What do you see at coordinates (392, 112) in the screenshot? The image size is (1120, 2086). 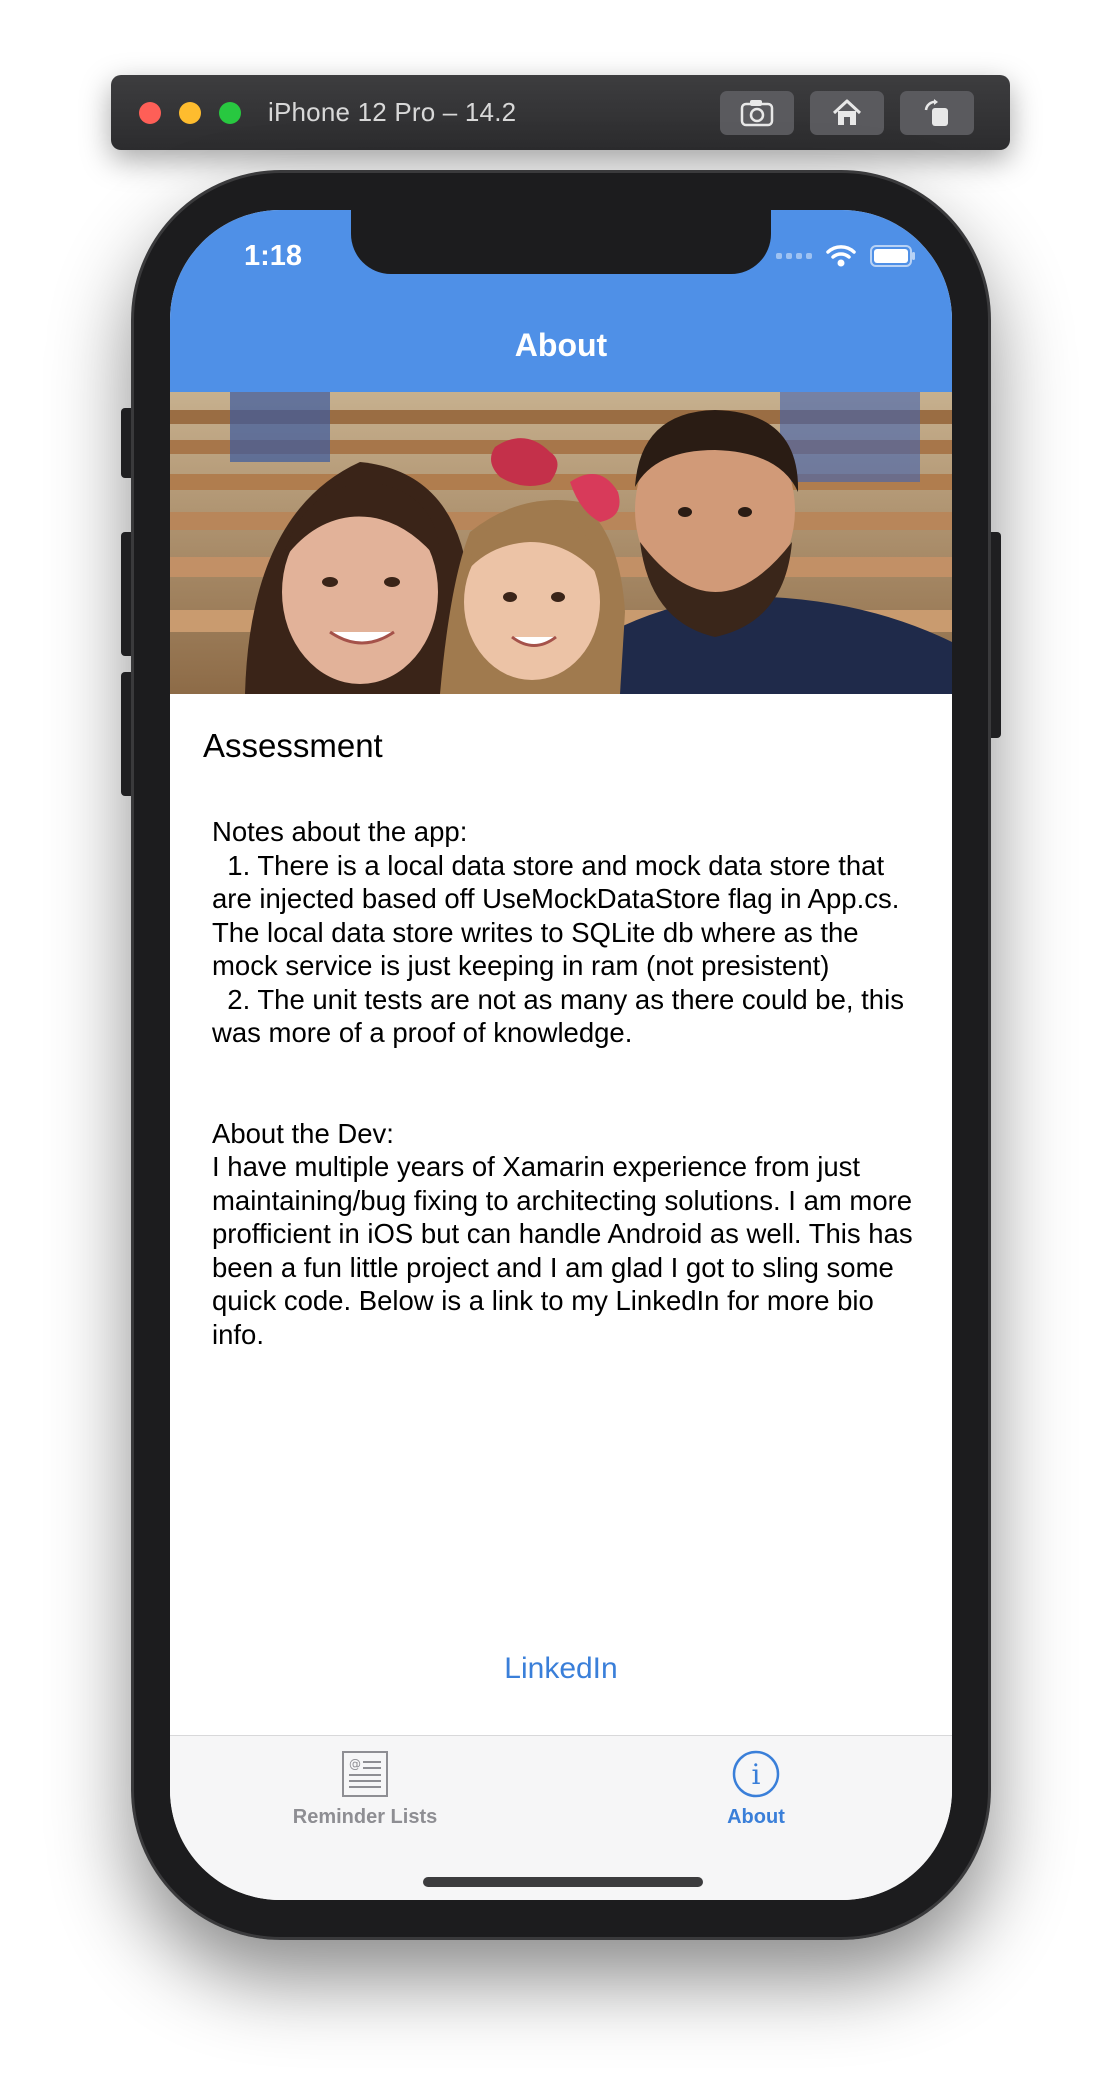 I see `simulator-title: iPhone 12 Pro – 14.2` at bounding box center [392, 112].